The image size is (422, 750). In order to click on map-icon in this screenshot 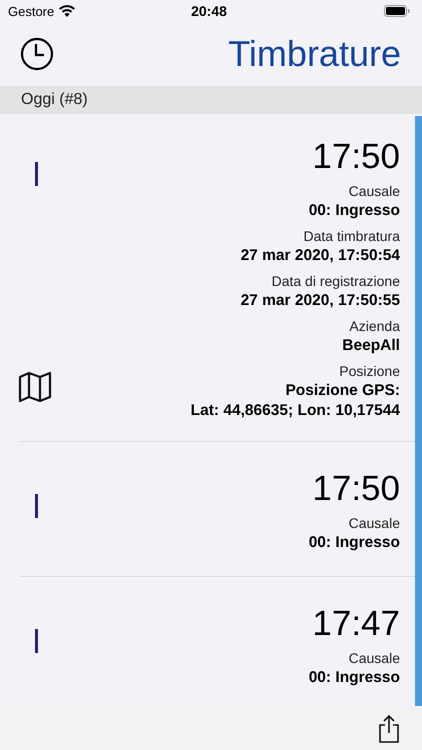, I will do `click(35, 387)`.